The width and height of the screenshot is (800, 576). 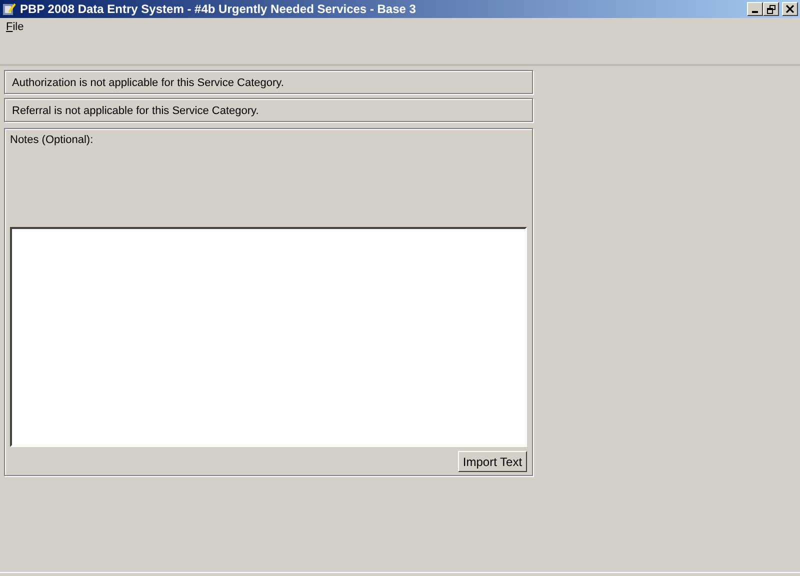 I want to click on restore-button, so click(x=771, y=9).